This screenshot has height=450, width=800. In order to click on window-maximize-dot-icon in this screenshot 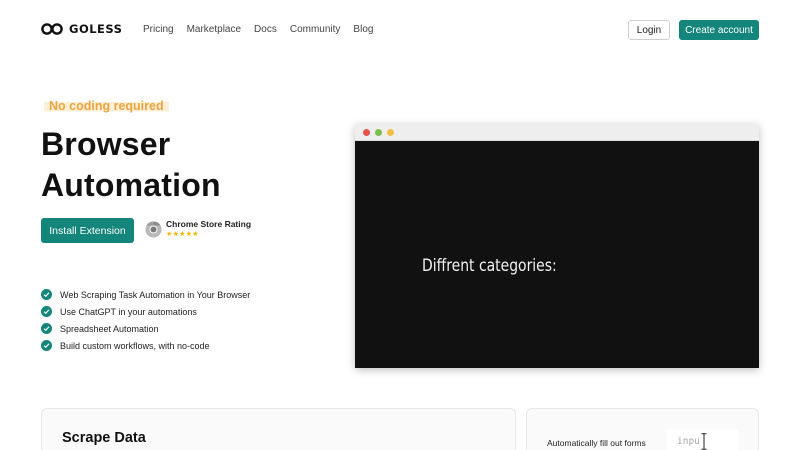, I will do `click(378, 132)`.